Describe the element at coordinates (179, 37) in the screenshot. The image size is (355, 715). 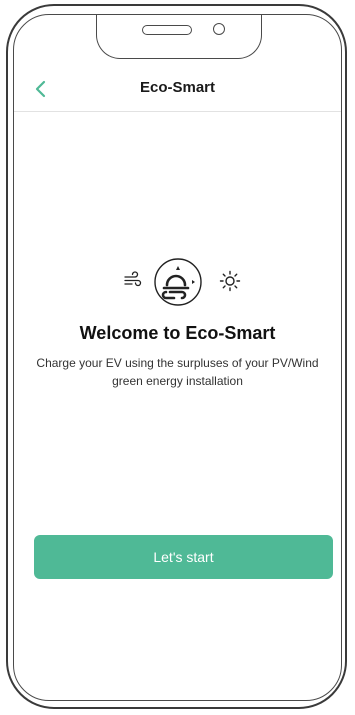
I see `phone-notch` at that location.